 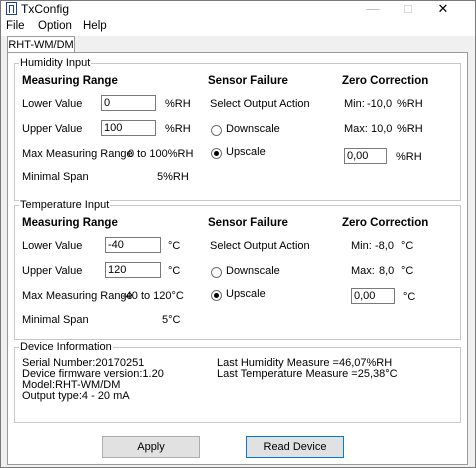 I want to click on maximize-button: □, so click(x=408, y=9).